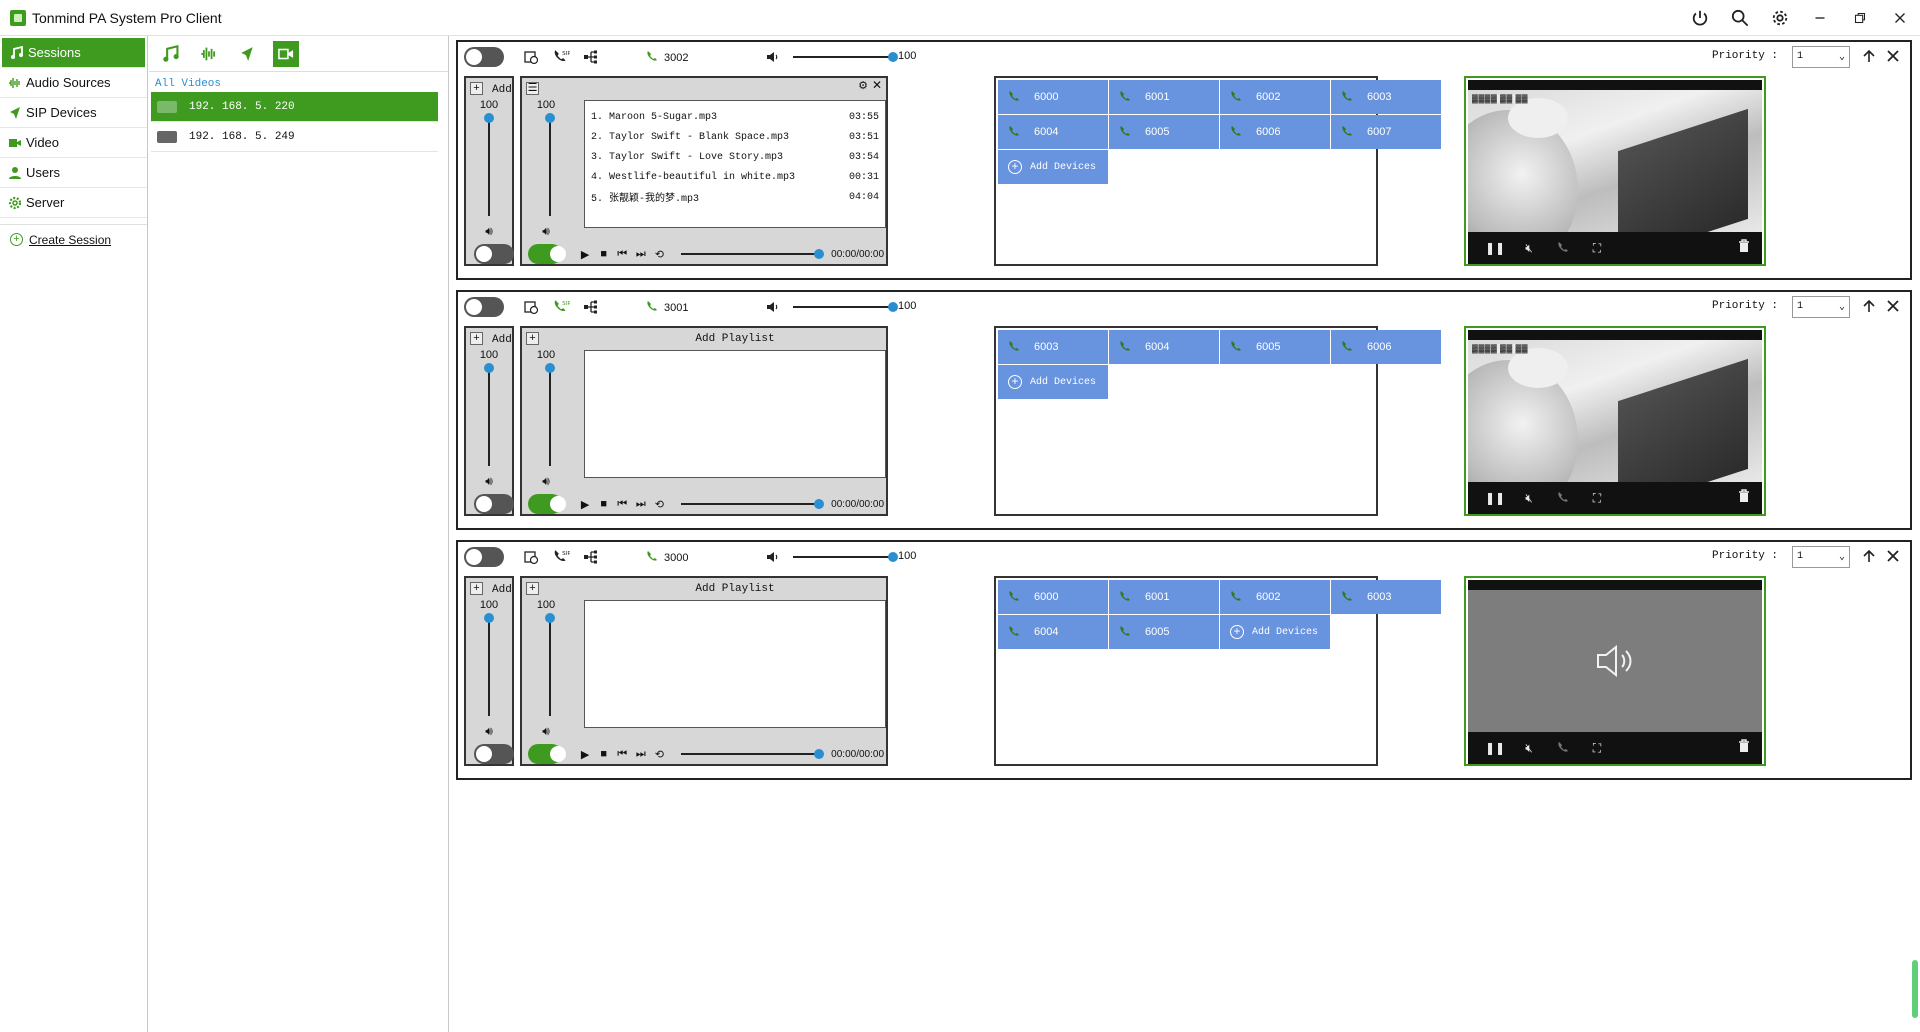  What do you see at coordinates (735, 177) in the screenshot?
I see `song-row: 4. Westlife-beautiful in white.mp3 00:31` at bounding box center [735, 177].